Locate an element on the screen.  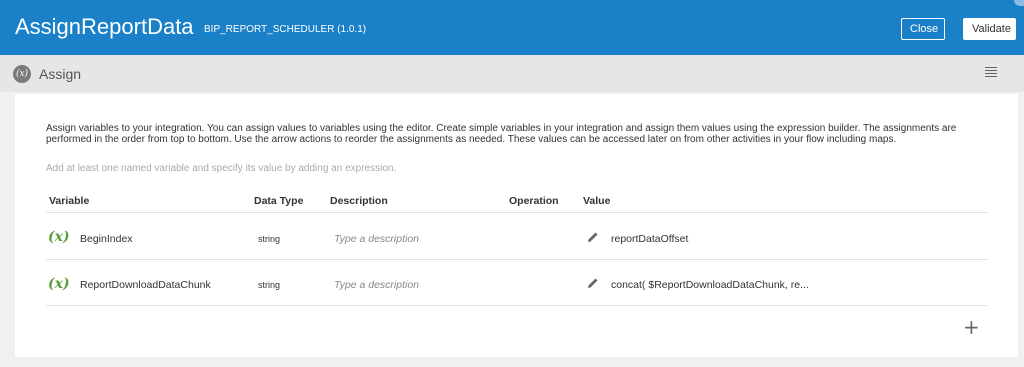
variable-name: BeginIndex is located at coordinates (106, 239).